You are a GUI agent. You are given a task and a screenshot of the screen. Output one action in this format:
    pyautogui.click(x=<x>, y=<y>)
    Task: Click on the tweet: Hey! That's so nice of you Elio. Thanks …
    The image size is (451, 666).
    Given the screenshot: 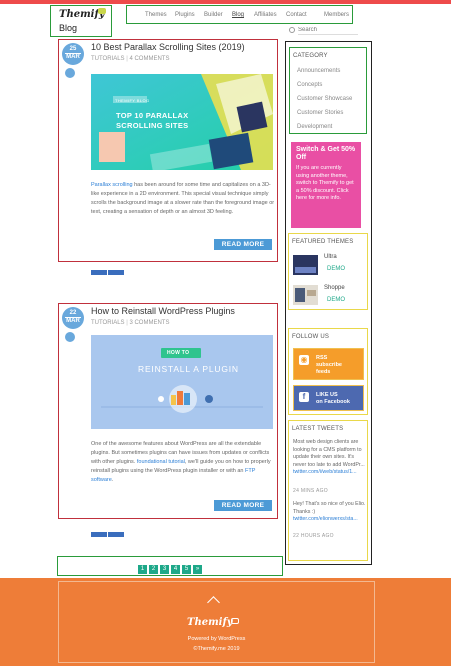 What is the action you would take?
    pyautogui.click(x=329, y=512)
    